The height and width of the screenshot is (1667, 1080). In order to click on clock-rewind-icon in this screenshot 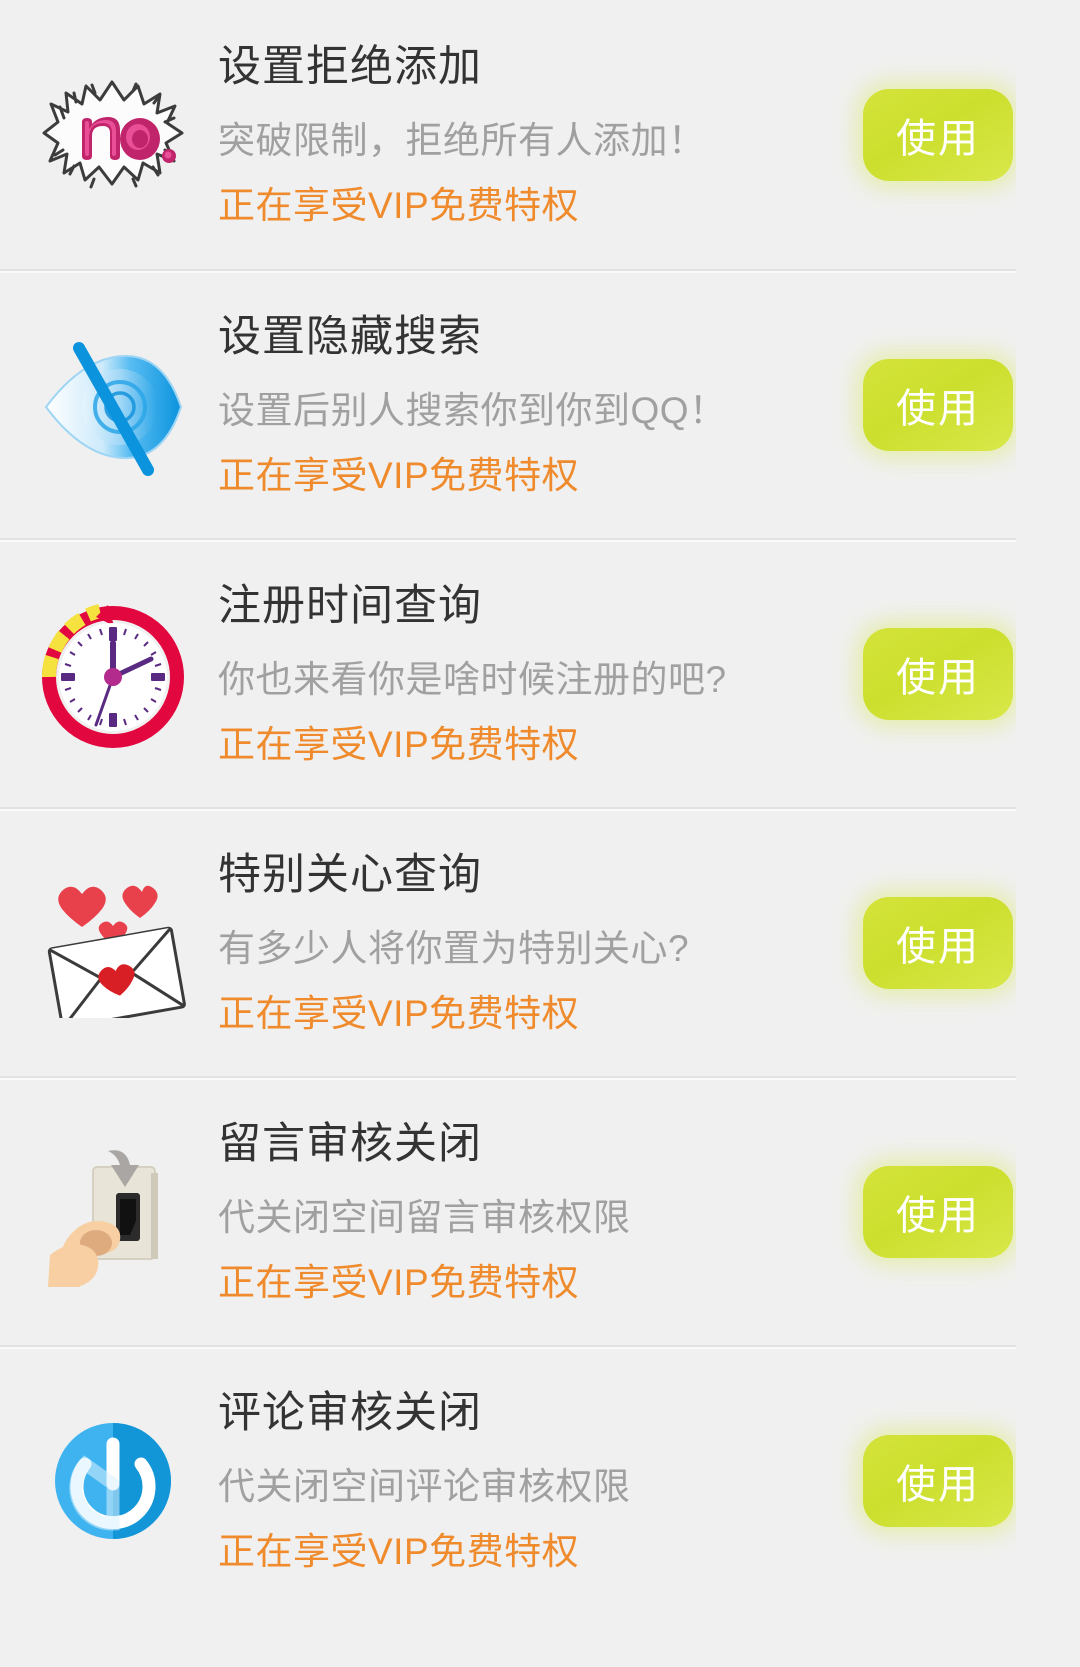, I will do `click(113, 674)`.